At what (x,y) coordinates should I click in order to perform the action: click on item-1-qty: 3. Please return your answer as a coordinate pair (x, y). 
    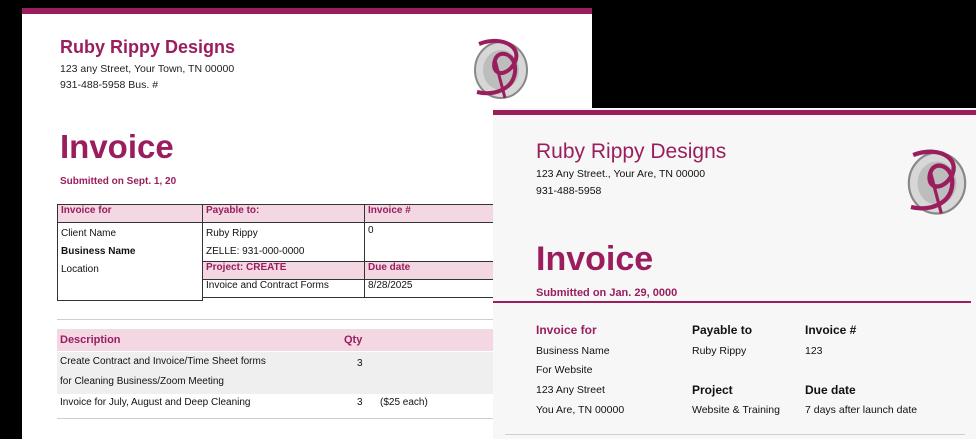
    Looking at the image, I should click on (360, 363).